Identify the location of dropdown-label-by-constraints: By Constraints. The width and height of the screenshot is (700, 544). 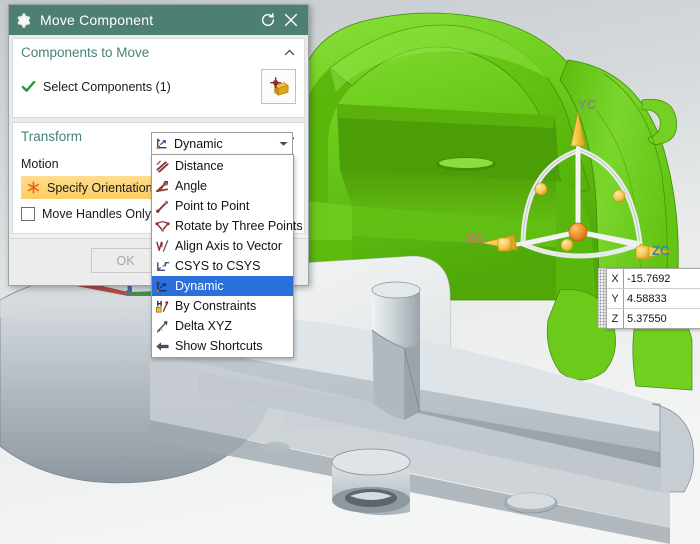
(216, 306).